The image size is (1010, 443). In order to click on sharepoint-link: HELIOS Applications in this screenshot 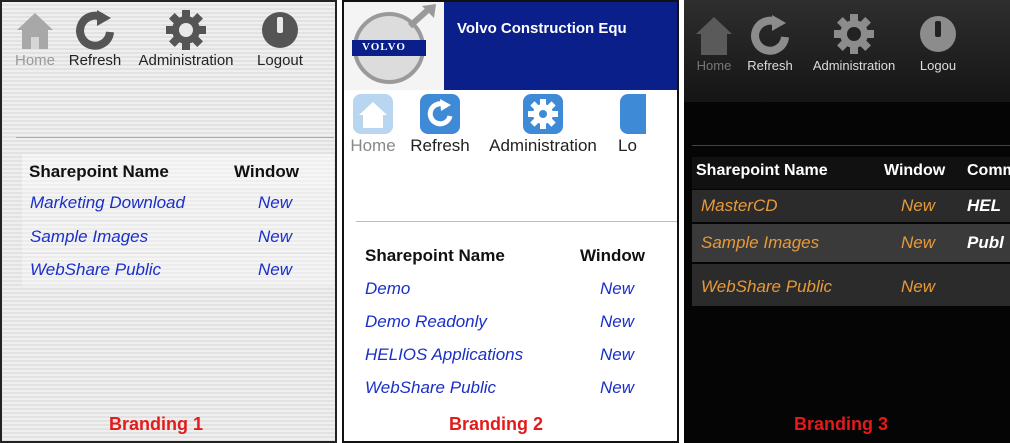, I will do `click(444, 355)`.